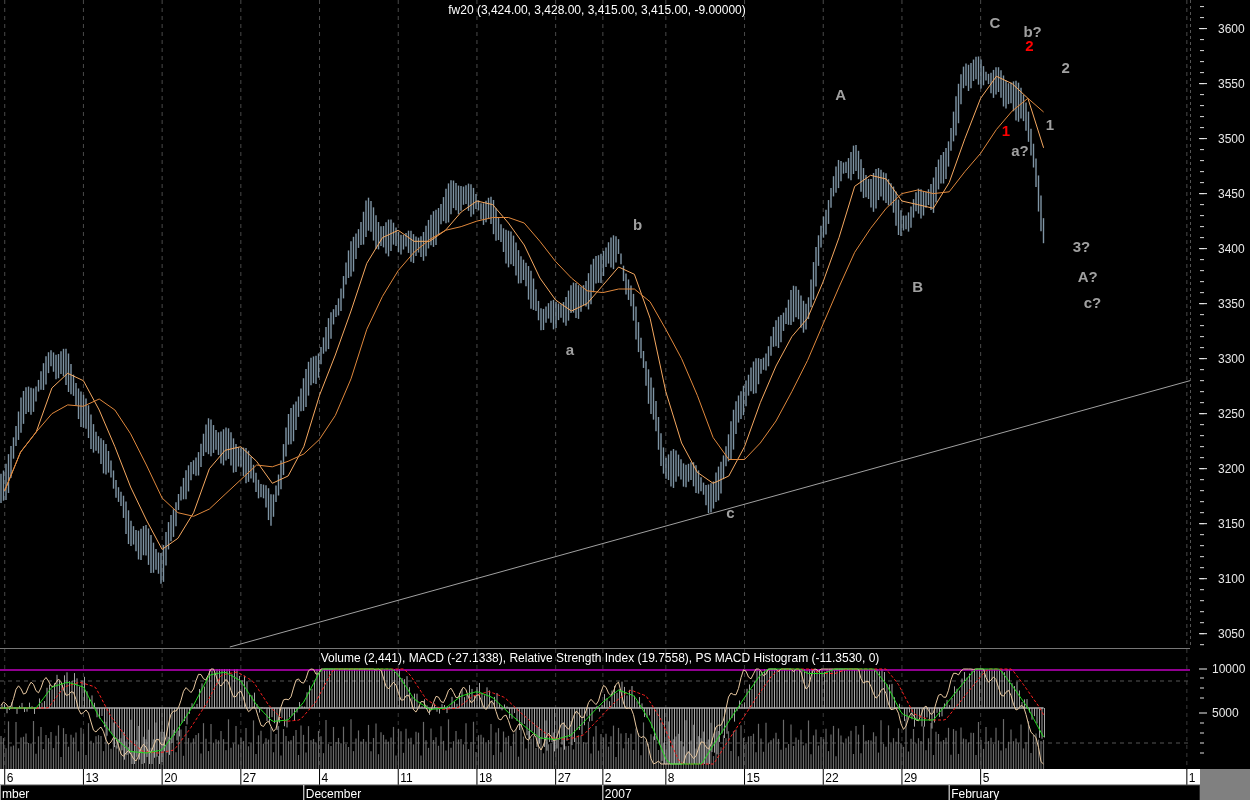 The width and height of the screenshot is (1250, 800). Describe the element at coordinates (1020, 151) in the screenshot. I see `wave-label: a?` at that location.